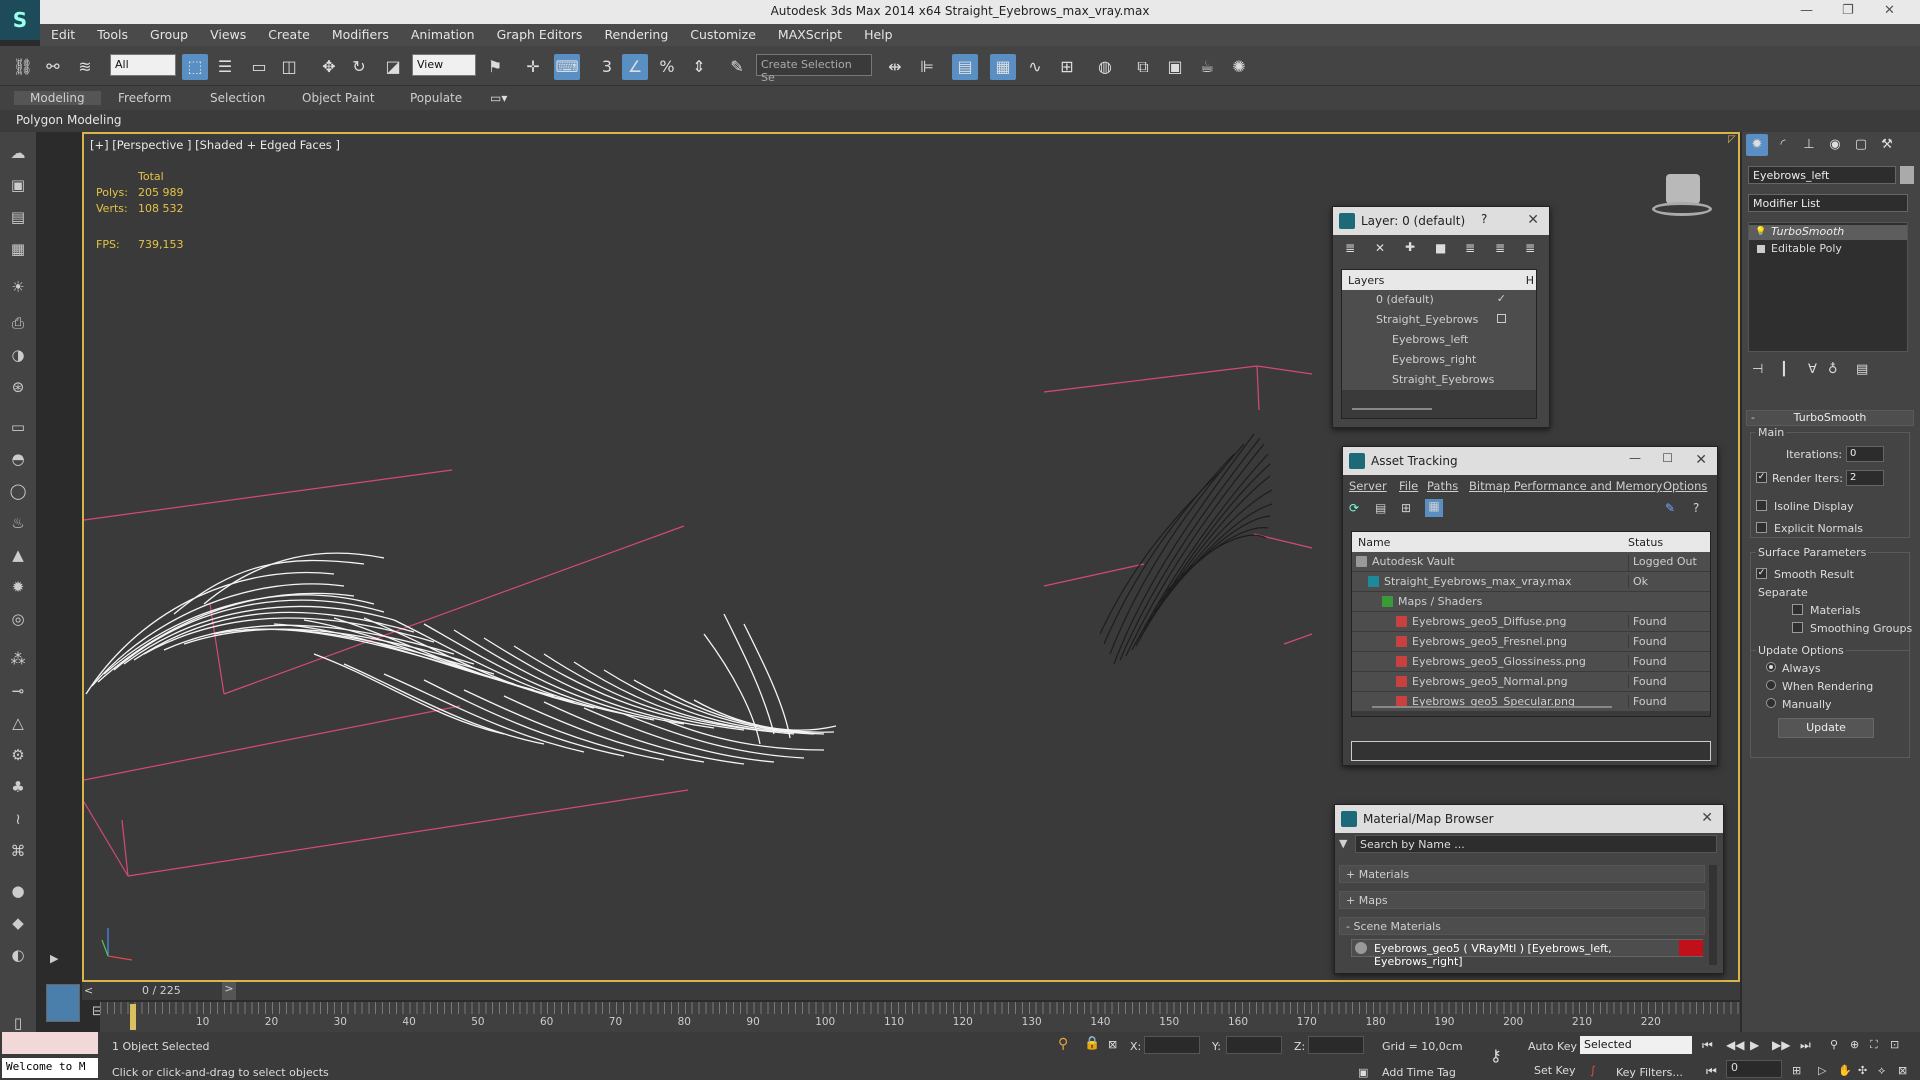 The image size is (1920, 1080). What do you see at coordinates (1531, 702) in the screenshot?
I see `asset-row: Eyebrows_geo5_Specular.png Found` at bounding box center [1531, 702].